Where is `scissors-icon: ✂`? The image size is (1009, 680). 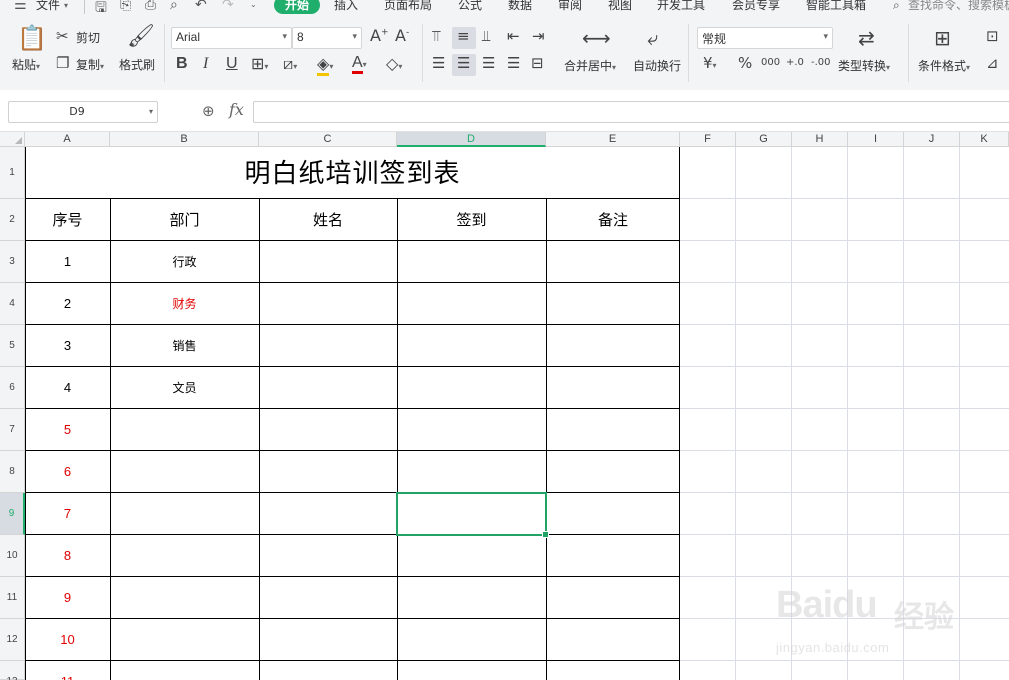
scissors-icon: ✂ is located at coordinates (62, 36).